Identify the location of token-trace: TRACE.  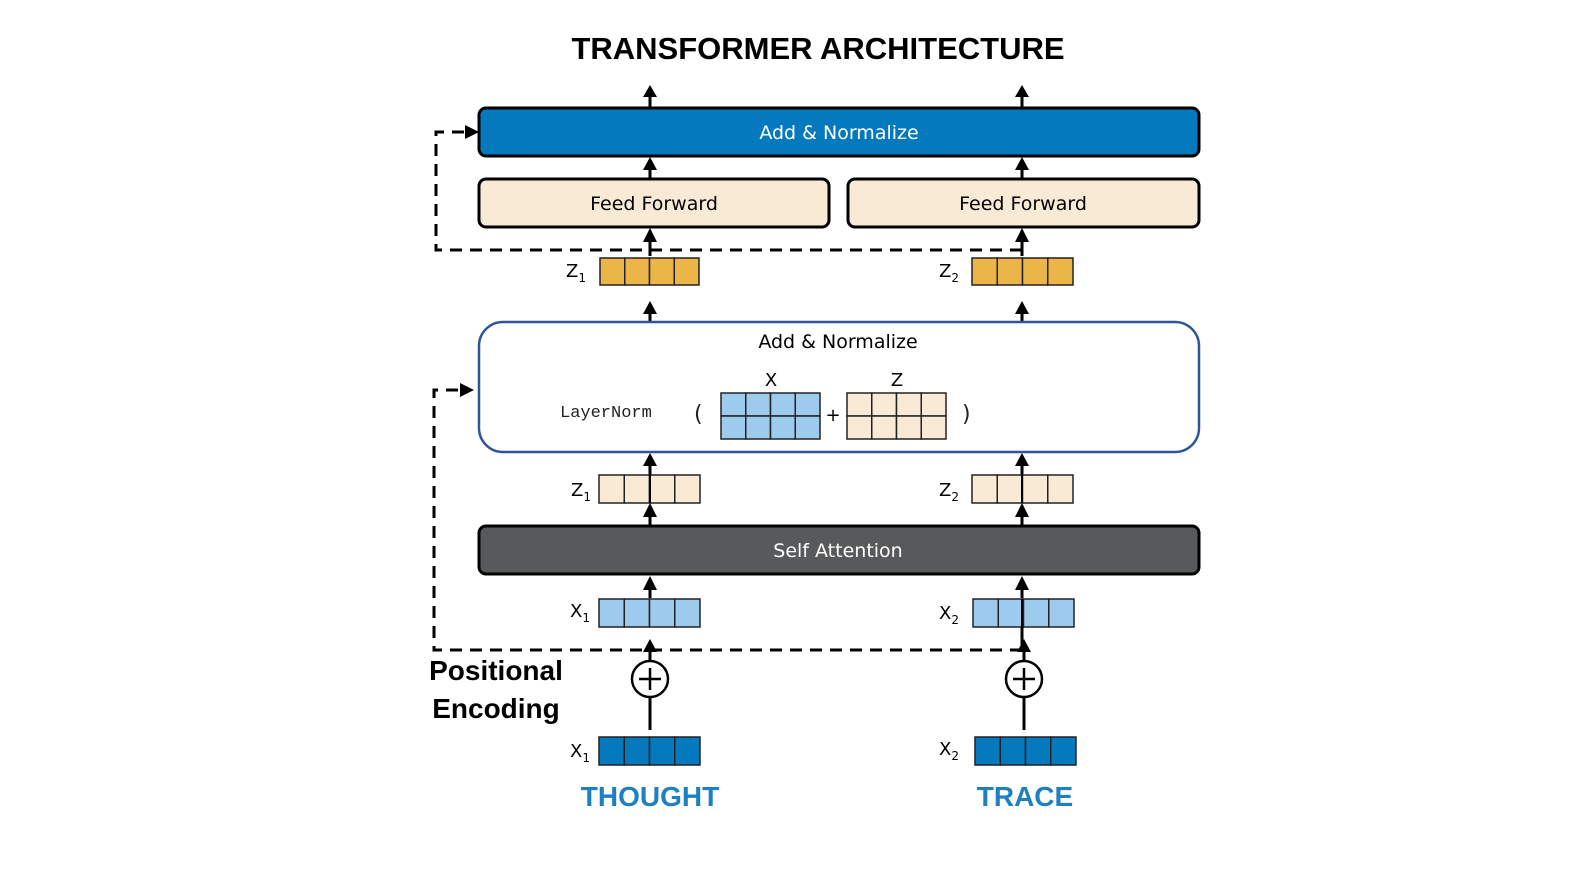
(1025, 796).